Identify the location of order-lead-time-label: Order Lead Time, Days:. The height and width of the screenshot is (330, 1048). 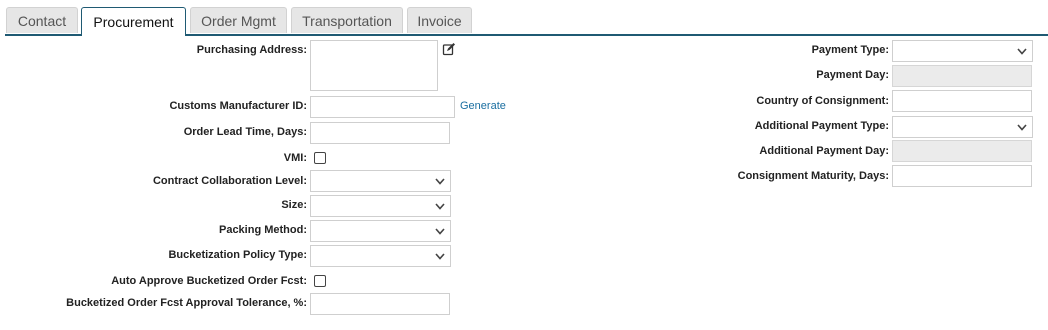
(245, 132).